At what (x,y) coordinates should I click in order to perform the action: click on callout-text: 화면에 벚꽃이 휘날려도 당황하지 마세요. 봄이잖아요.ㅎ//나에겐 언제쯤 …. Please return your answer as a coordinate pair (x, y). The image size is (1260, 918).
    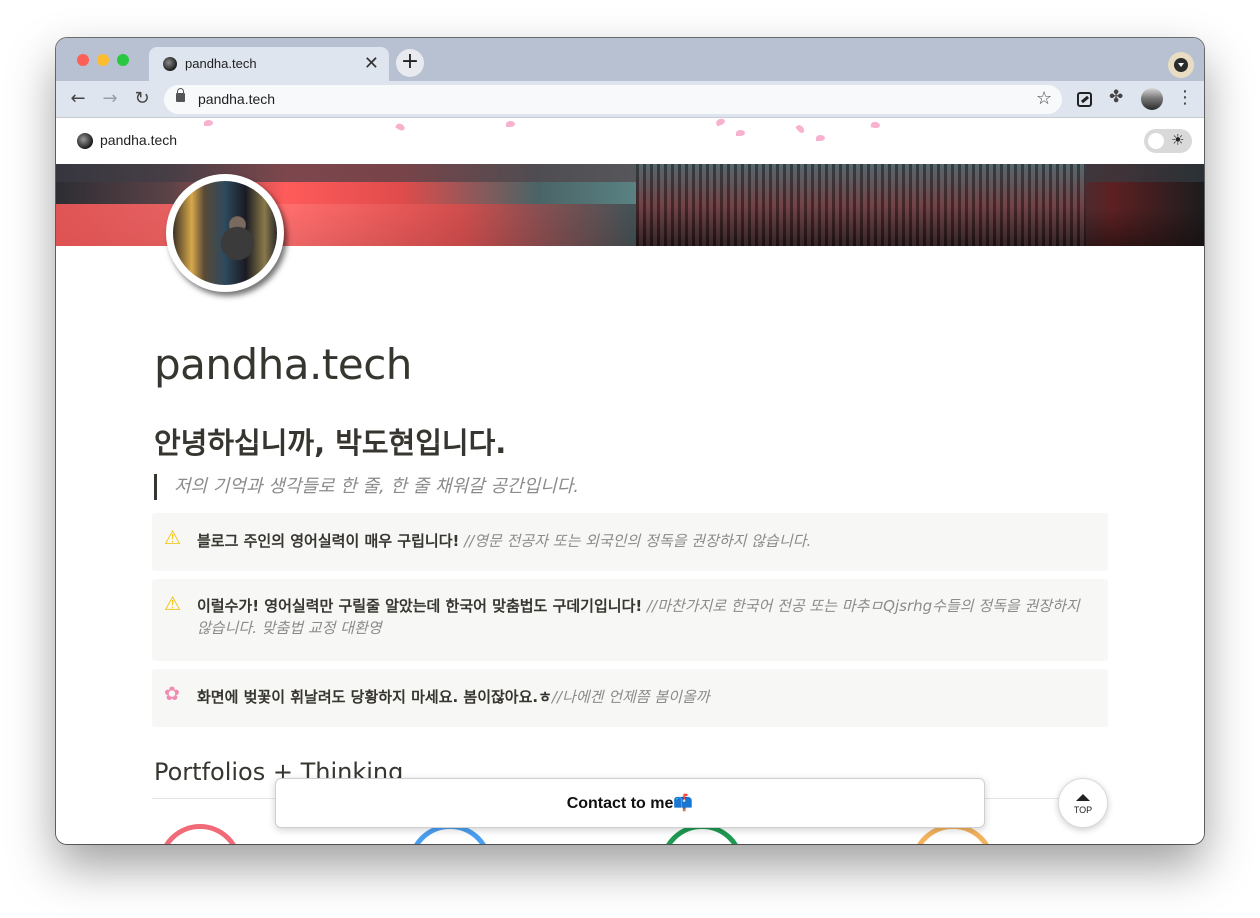
    Looking at the image, I should click on (640, 697).